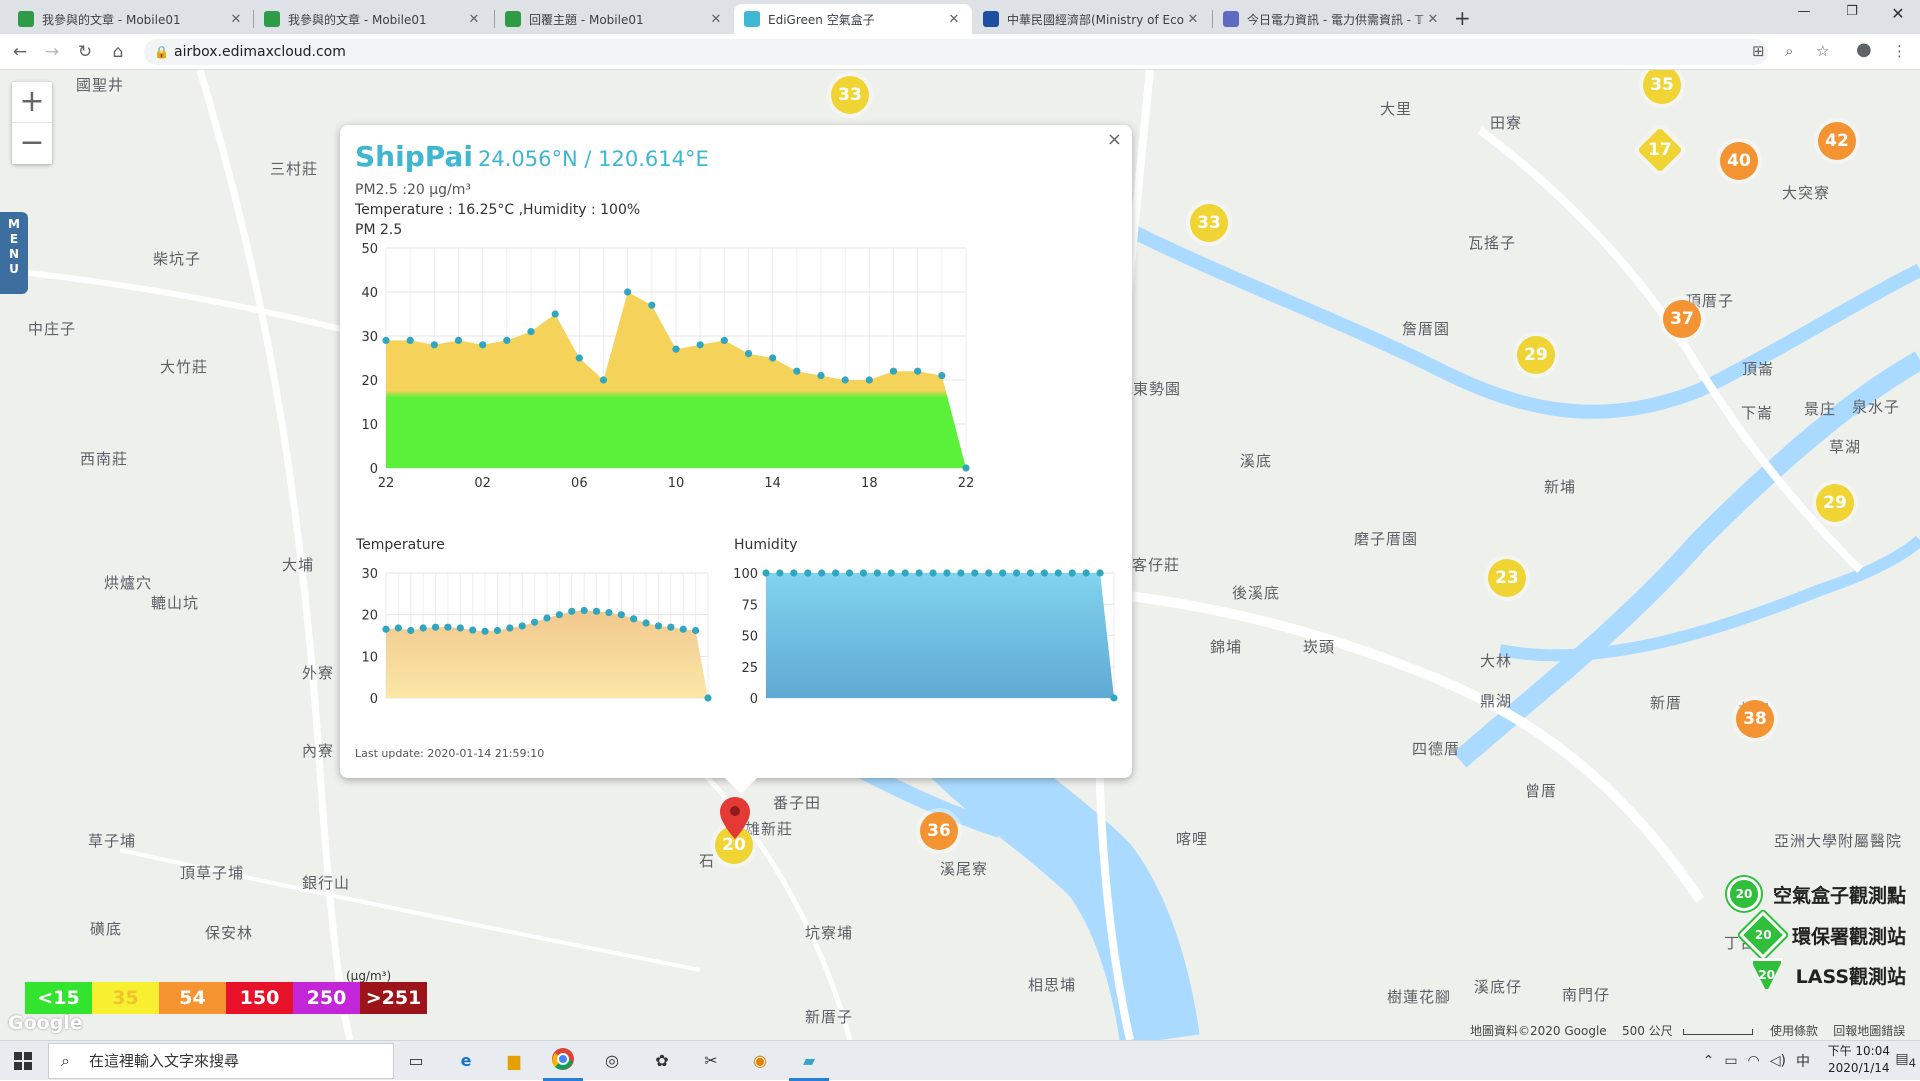  I want to click on marker-value: 37, so click(1682, 319).